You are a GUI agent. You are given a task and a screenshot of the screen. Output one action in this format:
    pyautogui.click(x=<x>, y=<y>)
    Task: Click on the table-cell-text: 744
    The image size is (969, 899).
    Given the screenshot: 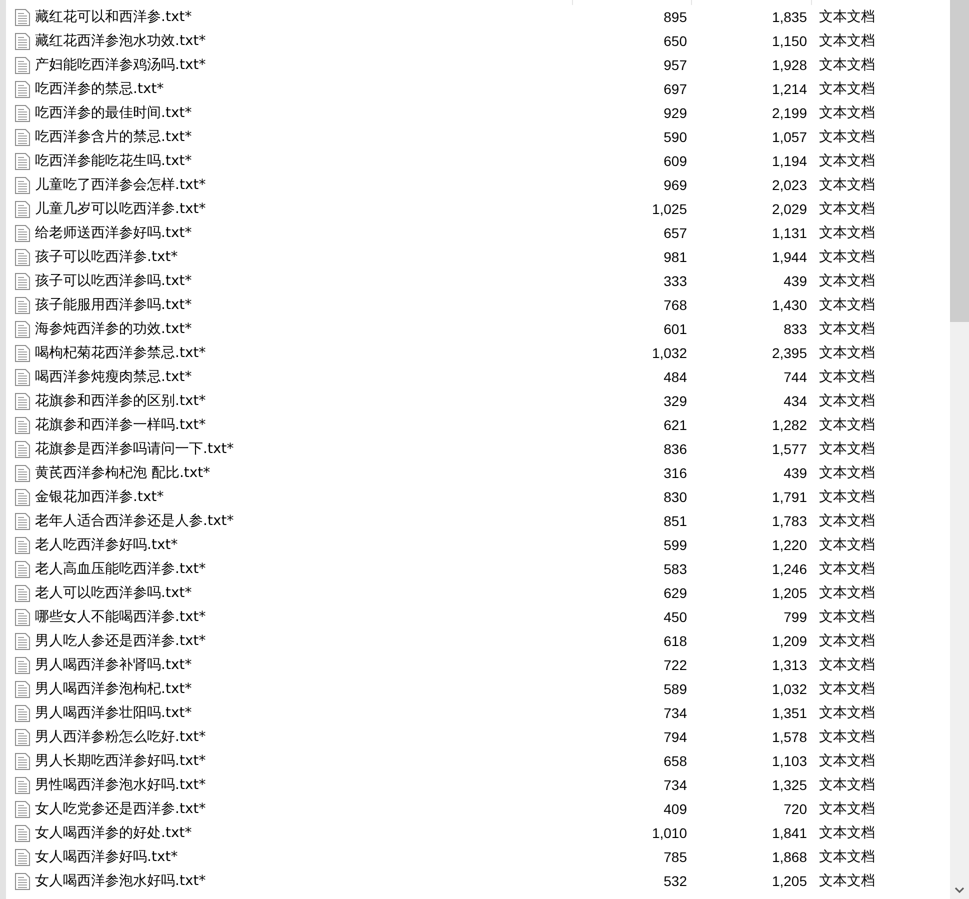 What is the action you would take?
    pyautogui.click(x=795, y=377)
    